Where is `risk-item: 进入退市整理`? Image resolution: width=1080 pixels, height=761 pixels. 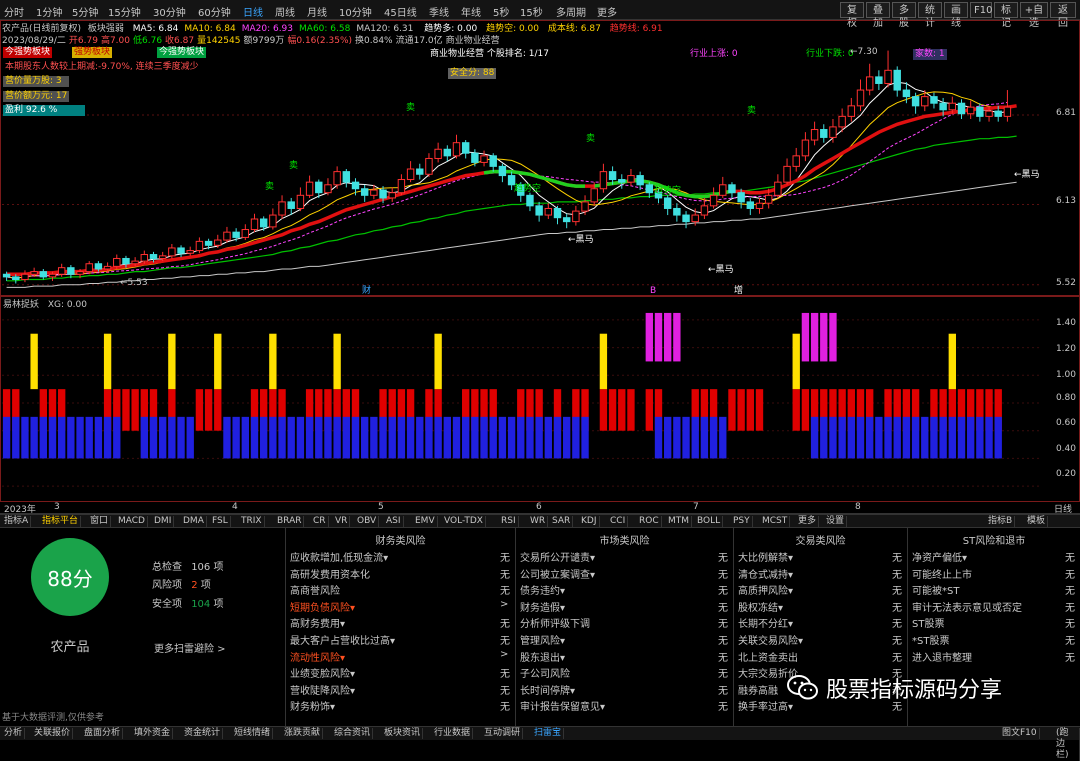
risk-item: 进入退市整理 is located at coordinates (942, 656).